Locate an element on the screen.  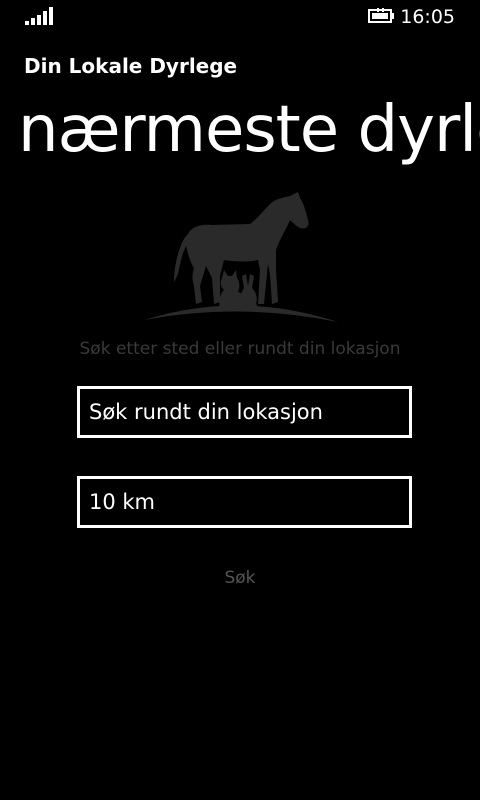
app-title: Din Lokale Dyrlege is located at coordinates (131, 66).